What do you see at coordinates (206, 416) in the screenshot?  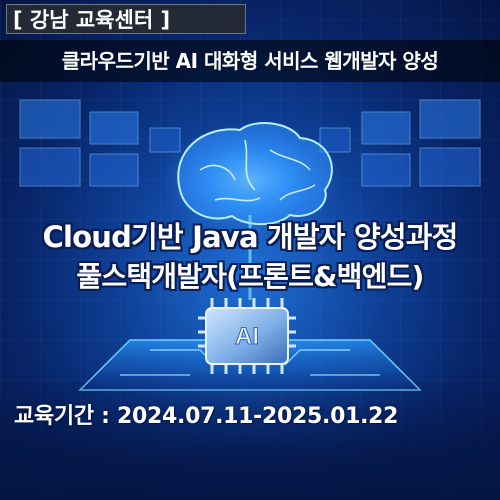 I see `training-period: 교육기간 : 2024.07.11-2025.01.22` at bounding box center [206, 416].